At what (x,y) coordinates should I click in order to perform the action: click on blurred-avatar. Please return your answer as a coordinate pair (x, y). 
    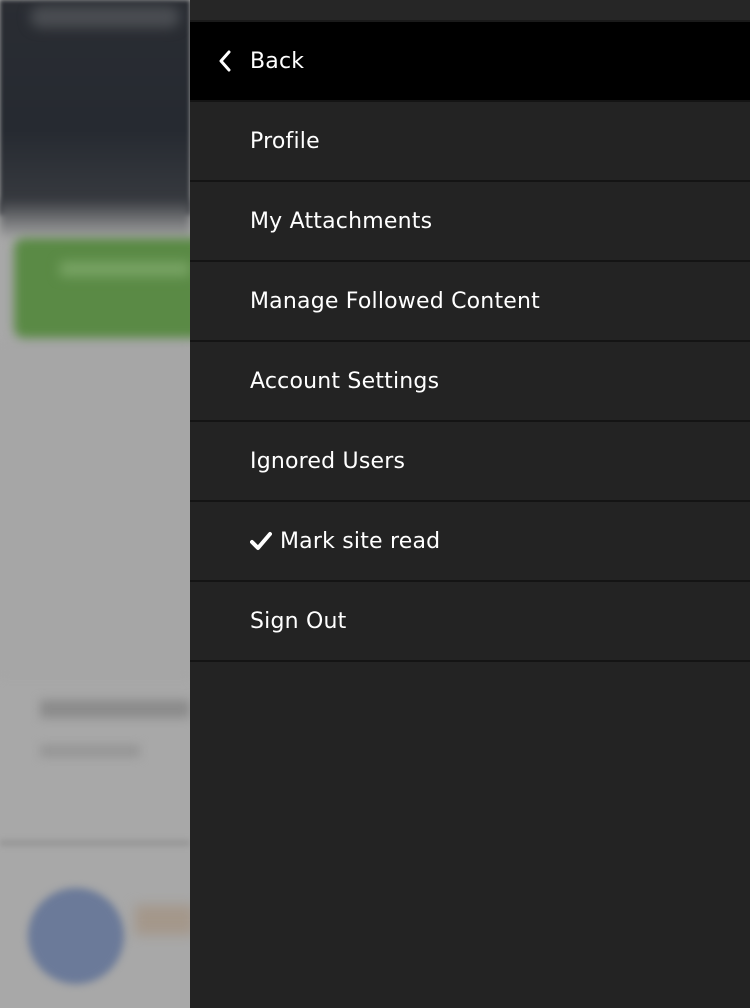
    Looking at the image, I should click on (76, 936).